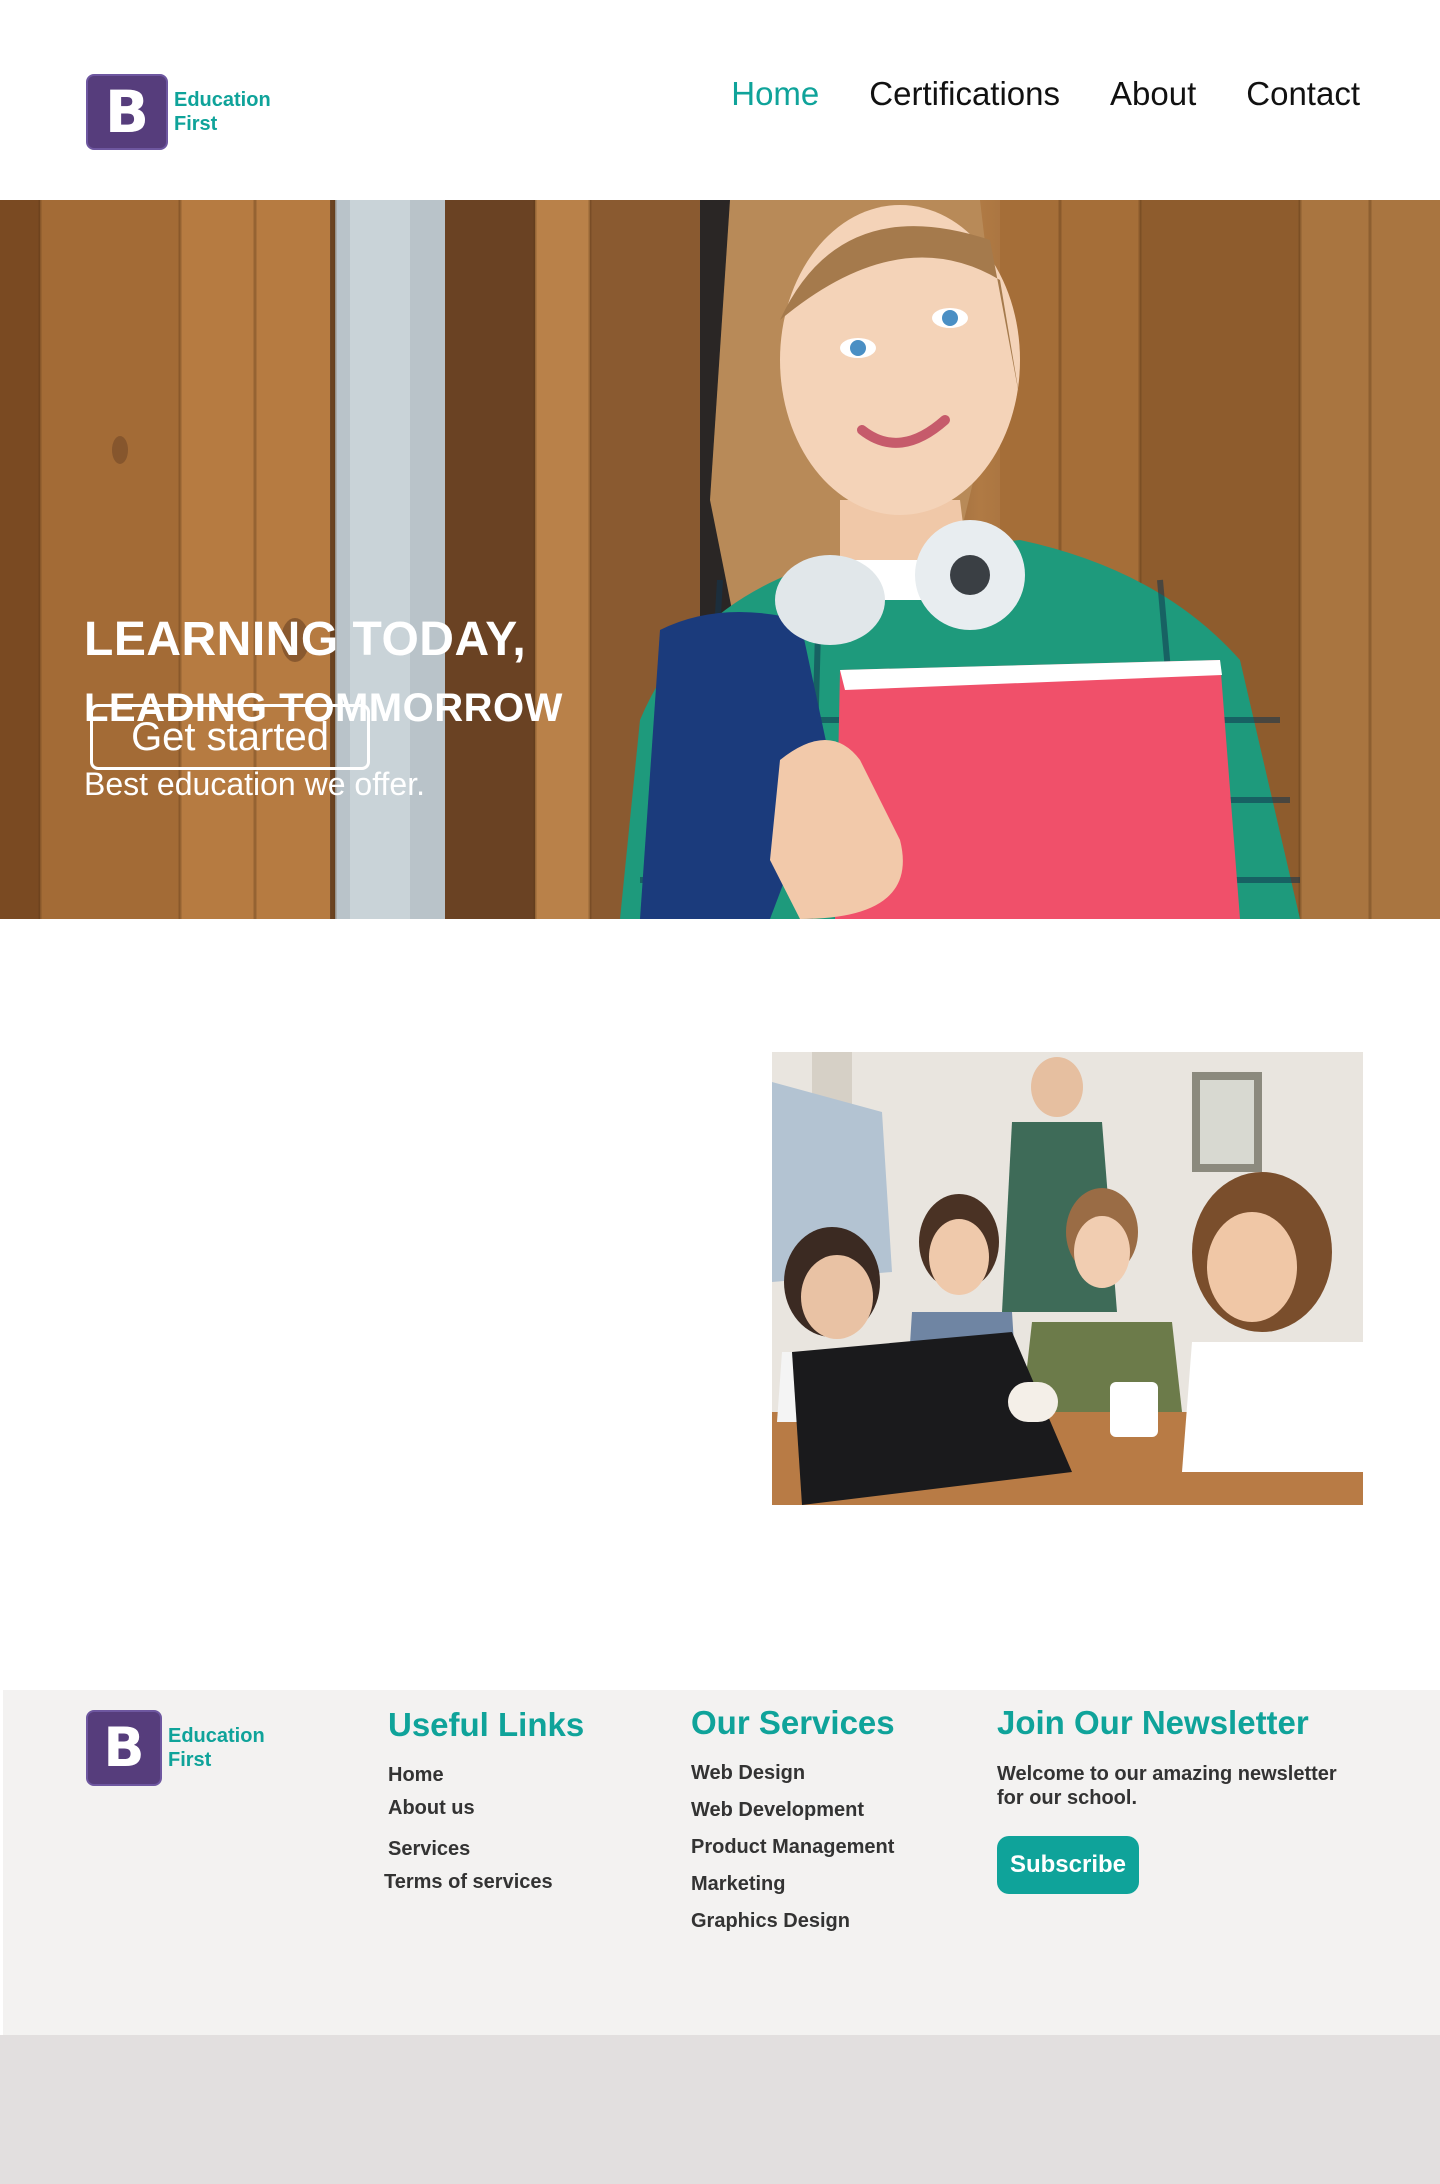  Describe the element at coordinates (1153, 1722) in the screenshot. I see `newsletter-heading: Join Our Newsletter` at that location.